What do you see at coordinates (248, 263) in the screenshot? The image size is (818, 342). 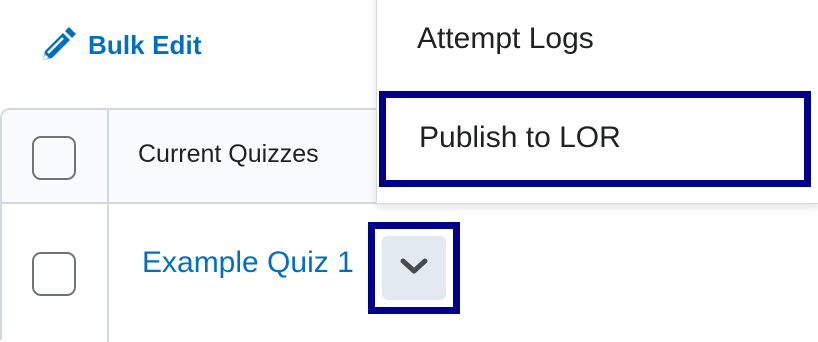 I see `quiz-title-link: Example Quiz 1` at bounding box center [248, 263].